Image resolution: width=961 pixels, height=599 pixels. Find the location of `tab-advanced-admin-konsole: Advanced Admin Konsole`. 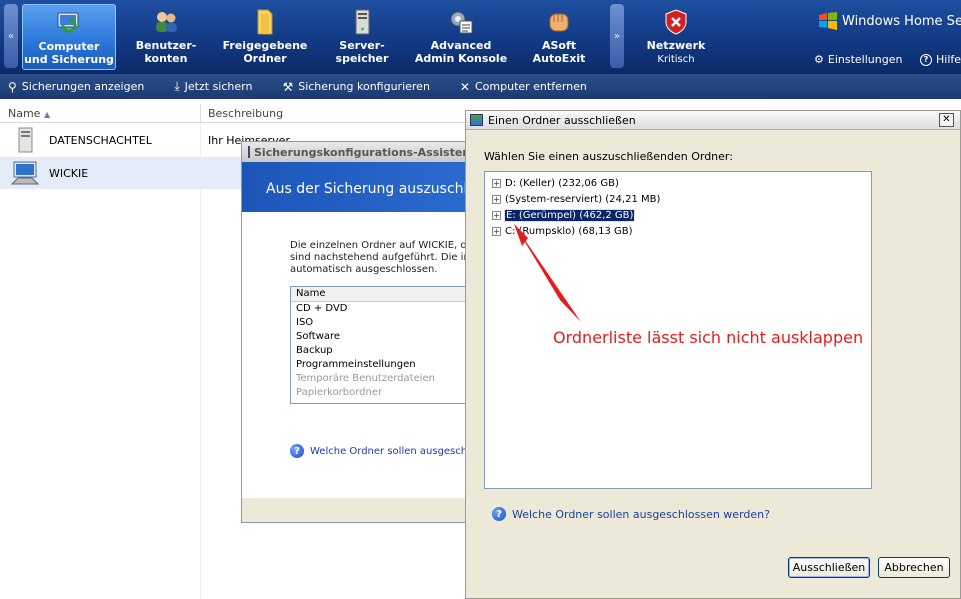

tab-advanced-admin-konsole: Advanced Admin Konsole is located at coordinates (461, 37).